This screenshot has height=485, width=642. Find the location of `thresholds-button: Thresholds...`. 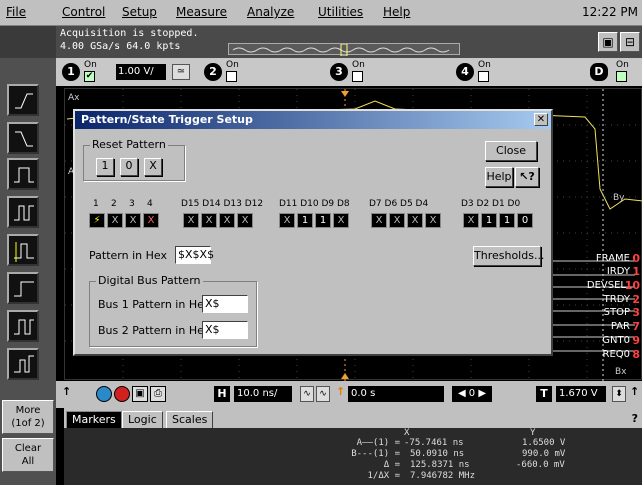

thresholds-button: Thresholds... is located at coordinates (508, 256).